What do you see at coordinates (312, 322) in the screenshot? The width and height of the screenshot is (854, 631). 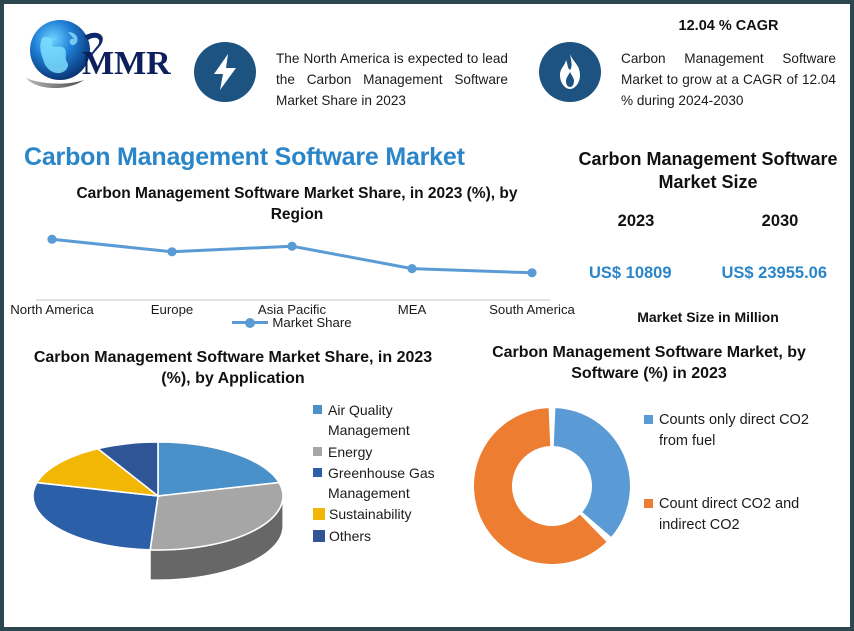 I see `legend-label-market-share: Market Share` at bounding box center [312, 322].